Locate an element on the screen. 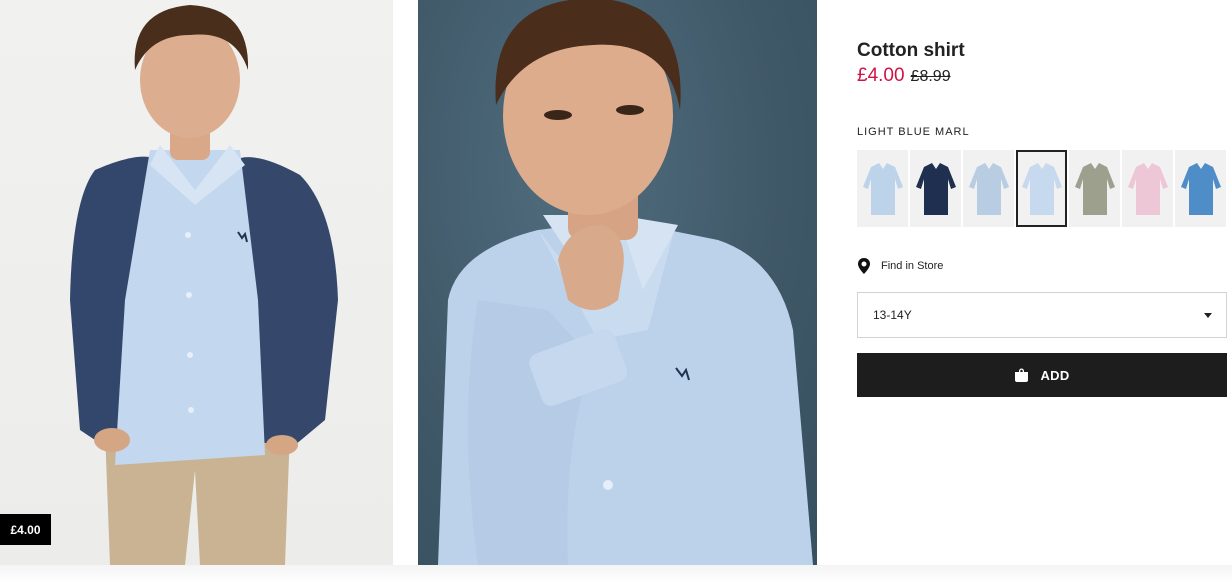 Image resolution: width=1232 pixels, height=583 pixels. shopping-bag-icon is located at coordinates (1021, 375).